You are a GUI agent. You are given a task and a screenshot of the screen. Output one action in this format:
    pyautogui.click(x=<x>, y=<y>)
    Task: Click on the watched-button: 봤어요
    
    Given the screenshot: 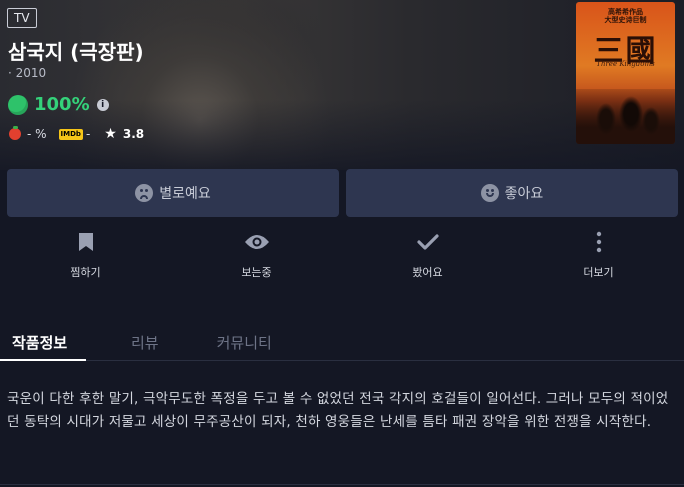 What is the action you would take?
    pyautogui.click(x=427, y=257)
    